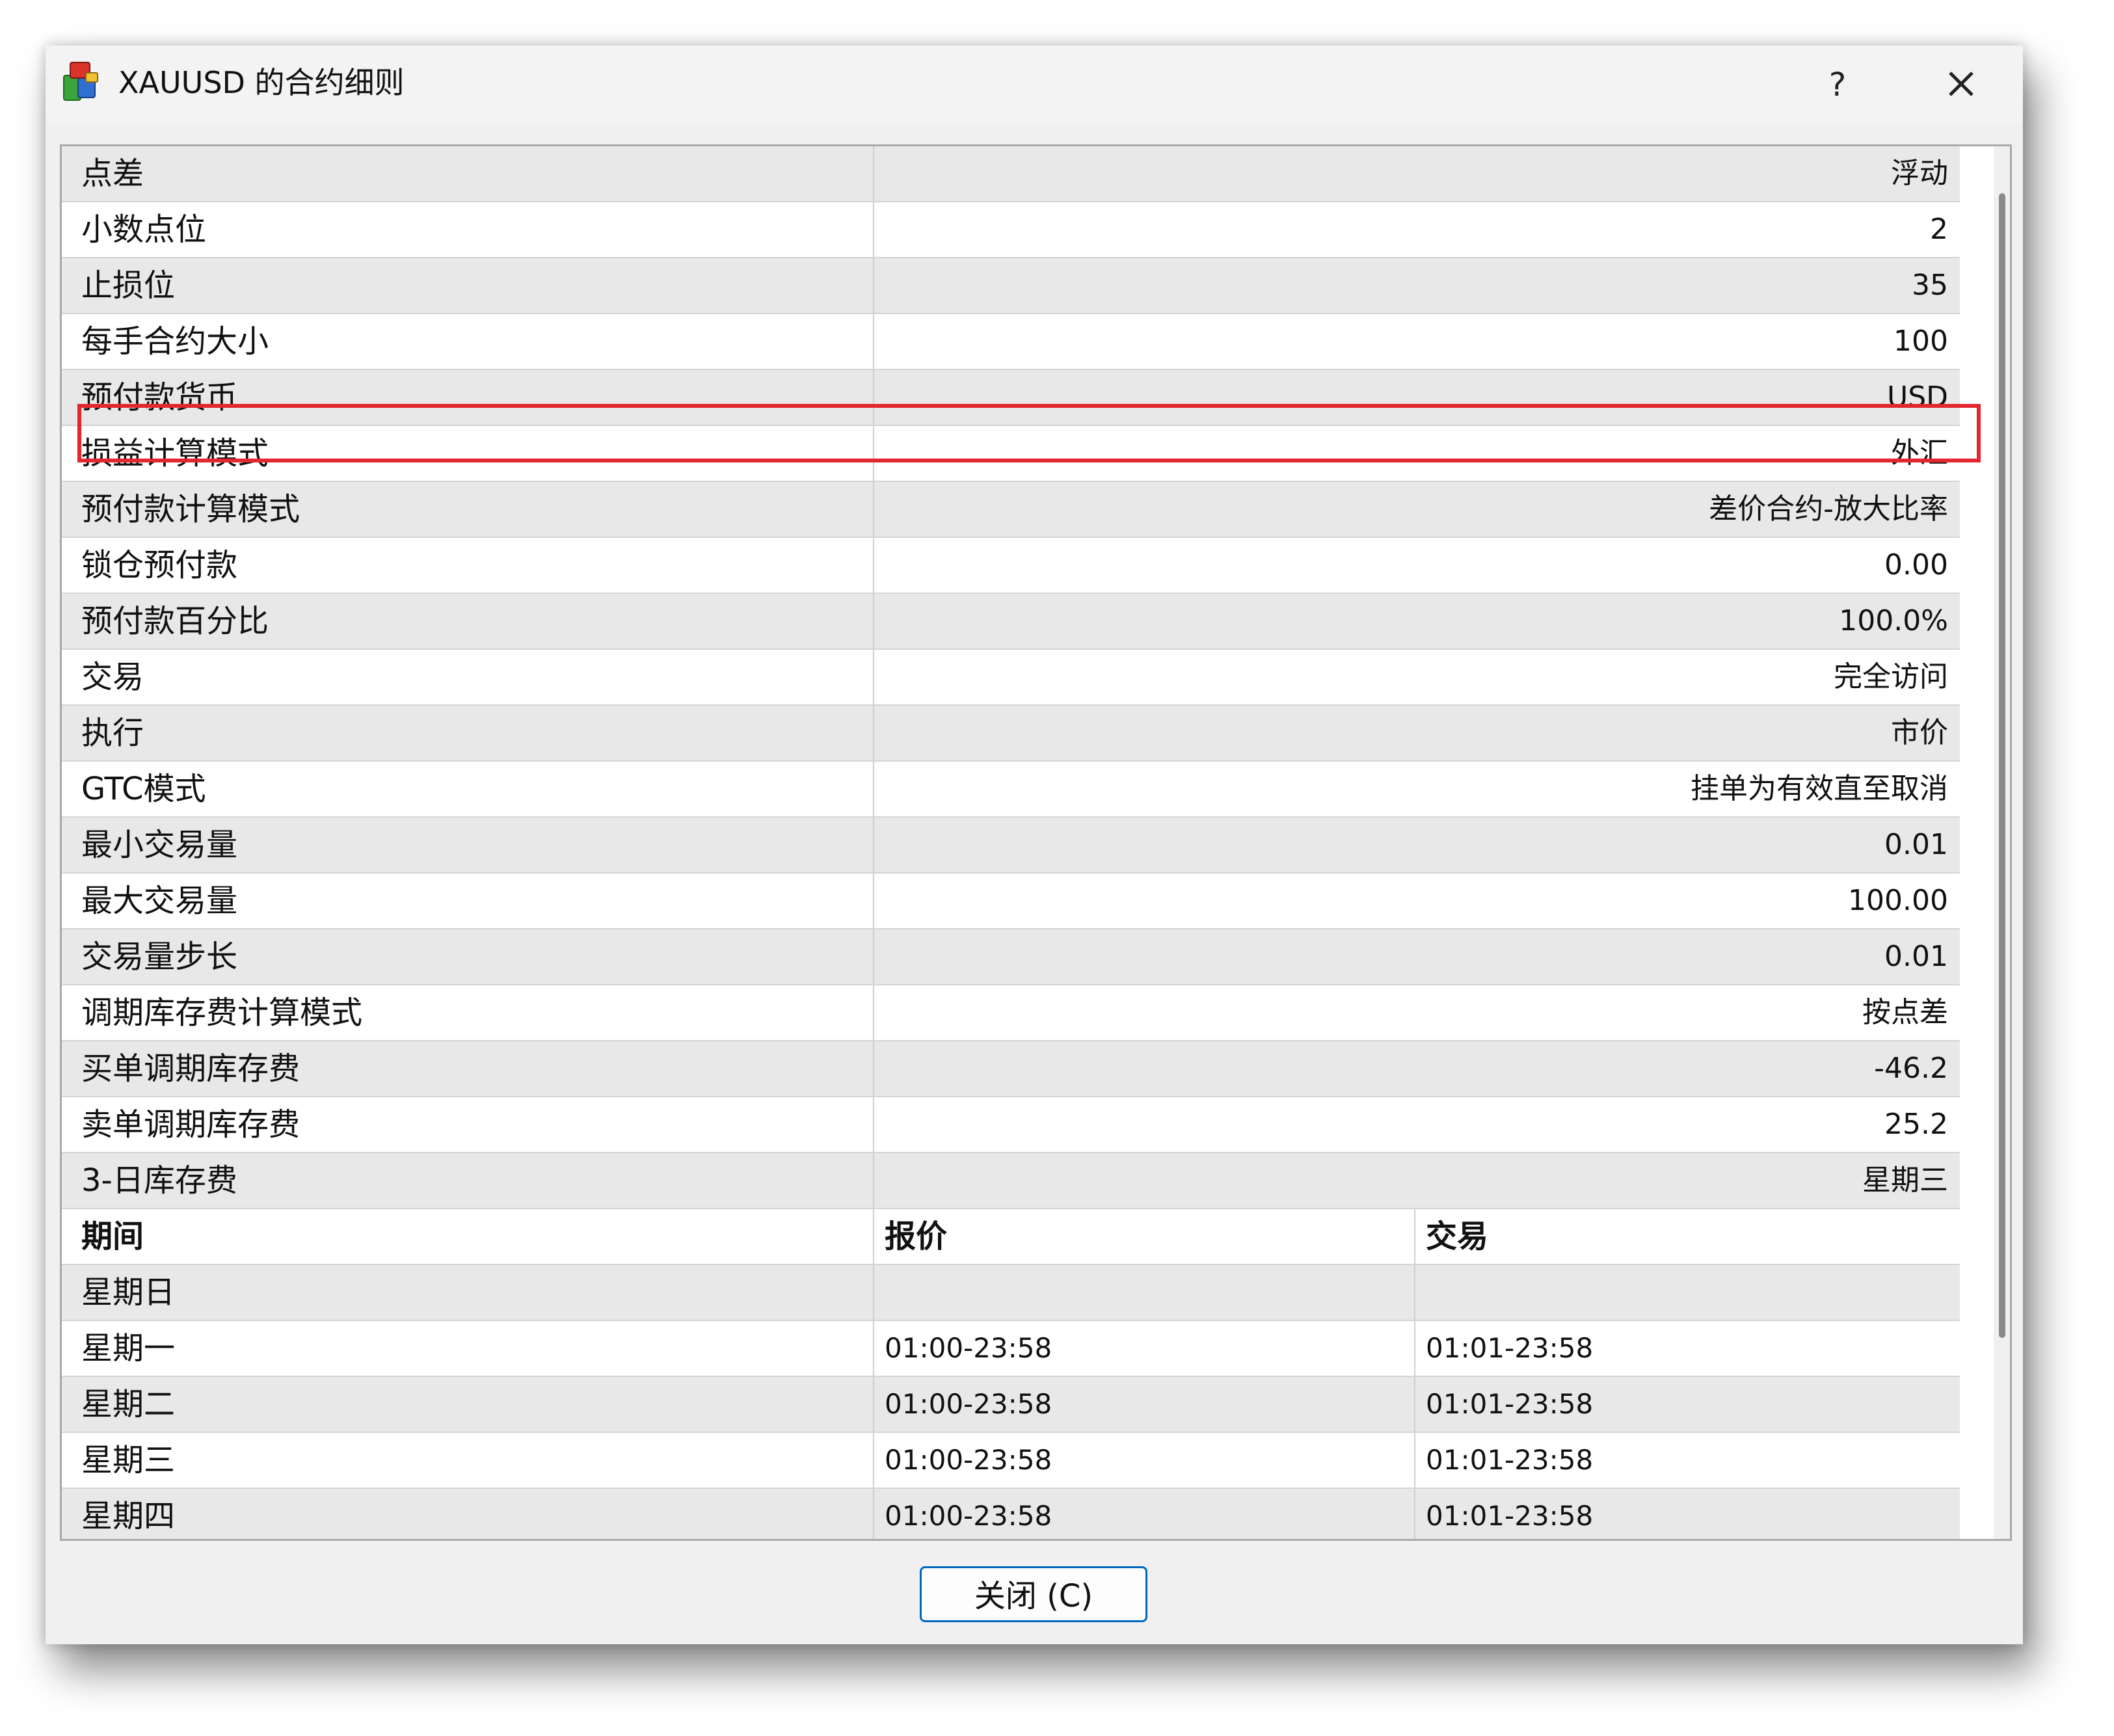 This screenshot has height=1736, width=2114. I want to click on session-row: 星期四 01:00-23:58 01:01-23:58, so click(1011, 1514).